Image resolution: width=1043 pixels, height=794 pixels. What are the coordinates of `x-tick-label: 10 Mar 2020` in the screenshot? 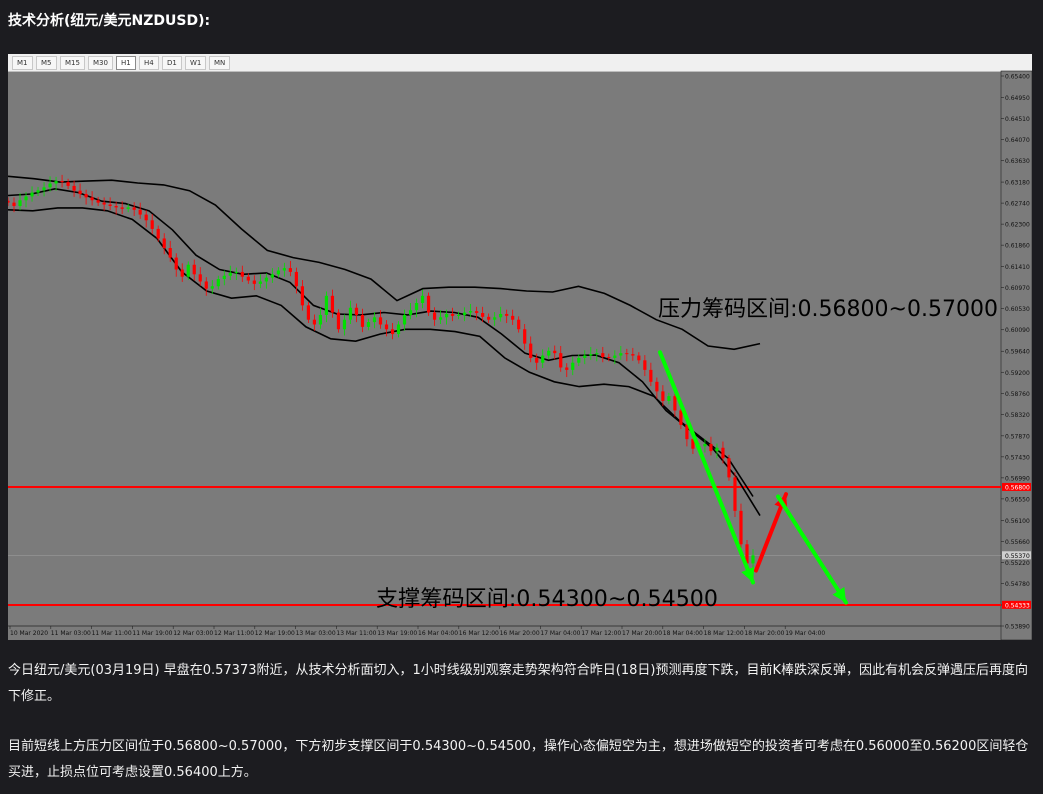 It's located at (29, 633).